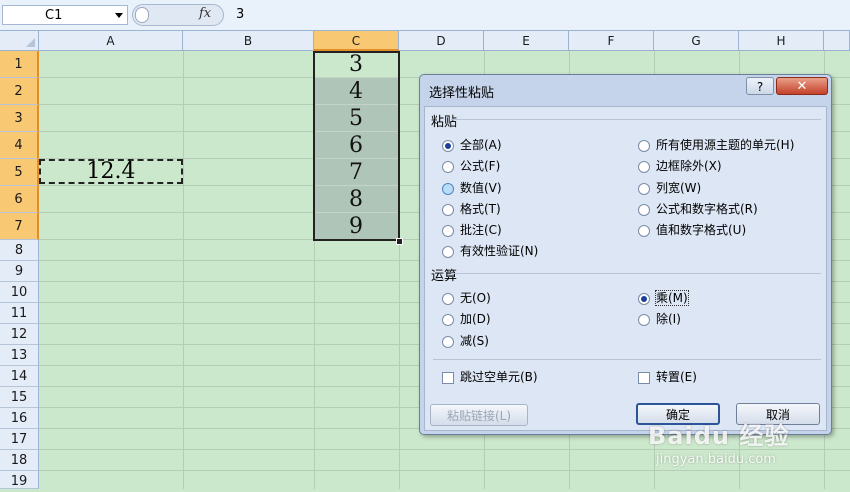  I want to click on column-header-c: C, so click(356, 41).